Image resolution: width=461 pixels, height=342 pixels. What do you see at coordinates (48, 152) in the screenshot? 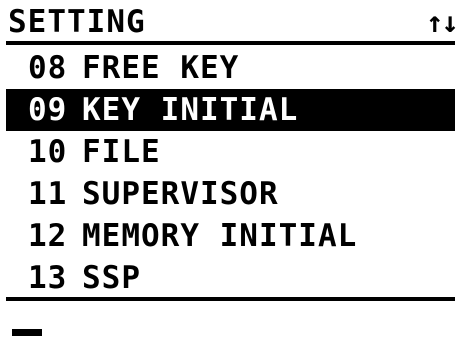
I see `menu-item-number: 10` at bounding box center [48, 152].